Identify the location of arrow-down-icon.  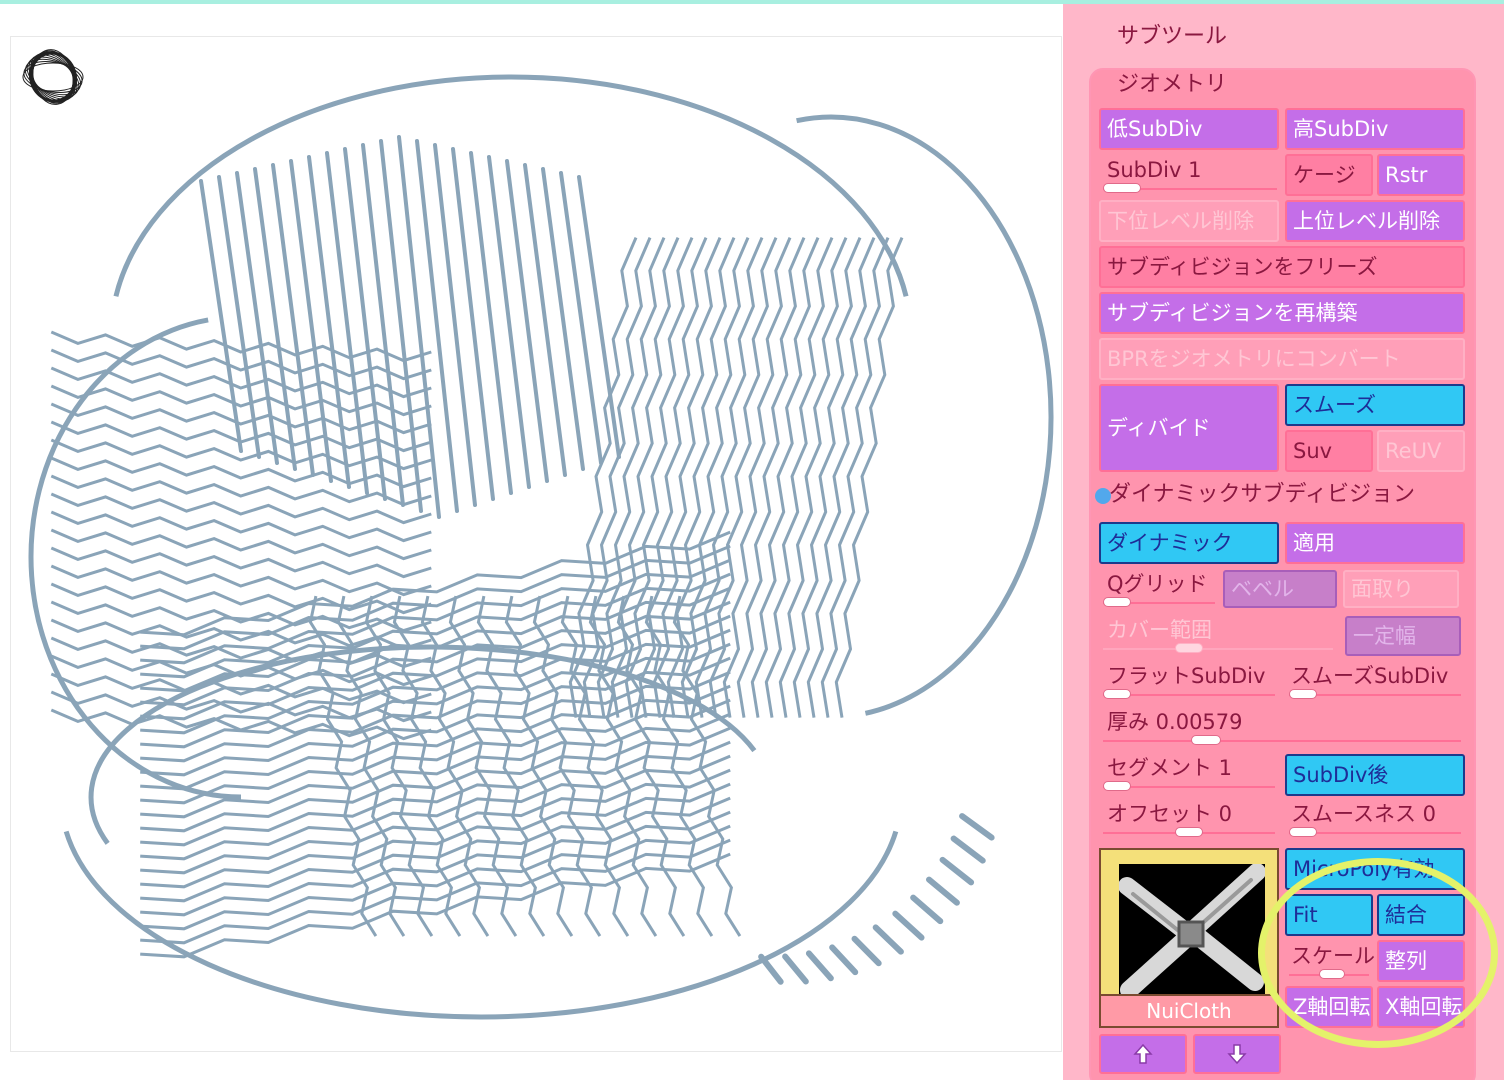
(1237, 1054).